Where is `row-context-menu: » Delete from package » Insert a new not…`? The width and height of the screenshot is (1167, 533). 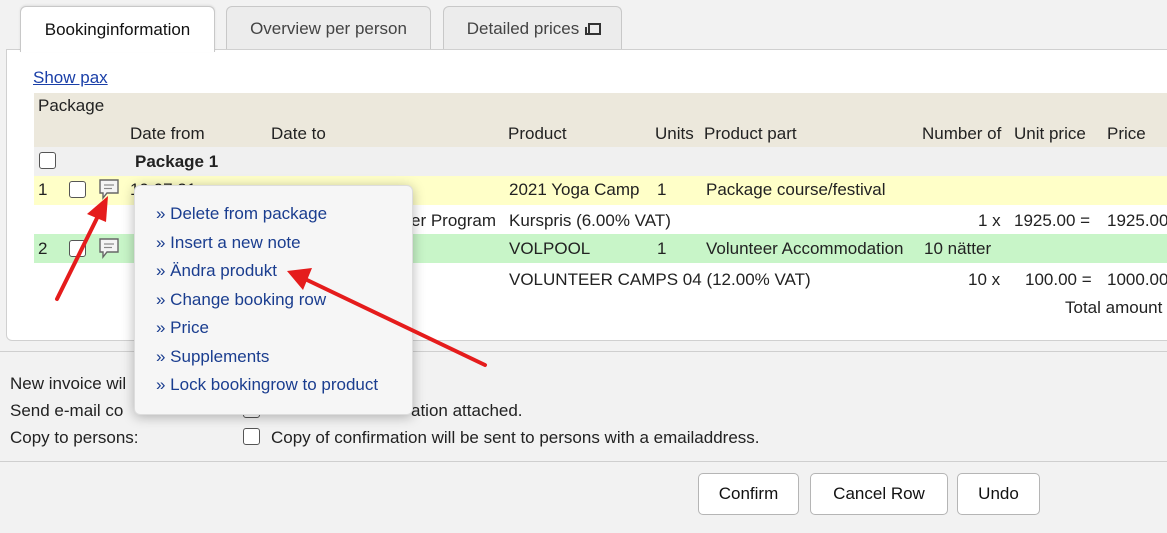
row-context-menu: » Delete from package » Insert a new not… is located at coordinates (273, 300).